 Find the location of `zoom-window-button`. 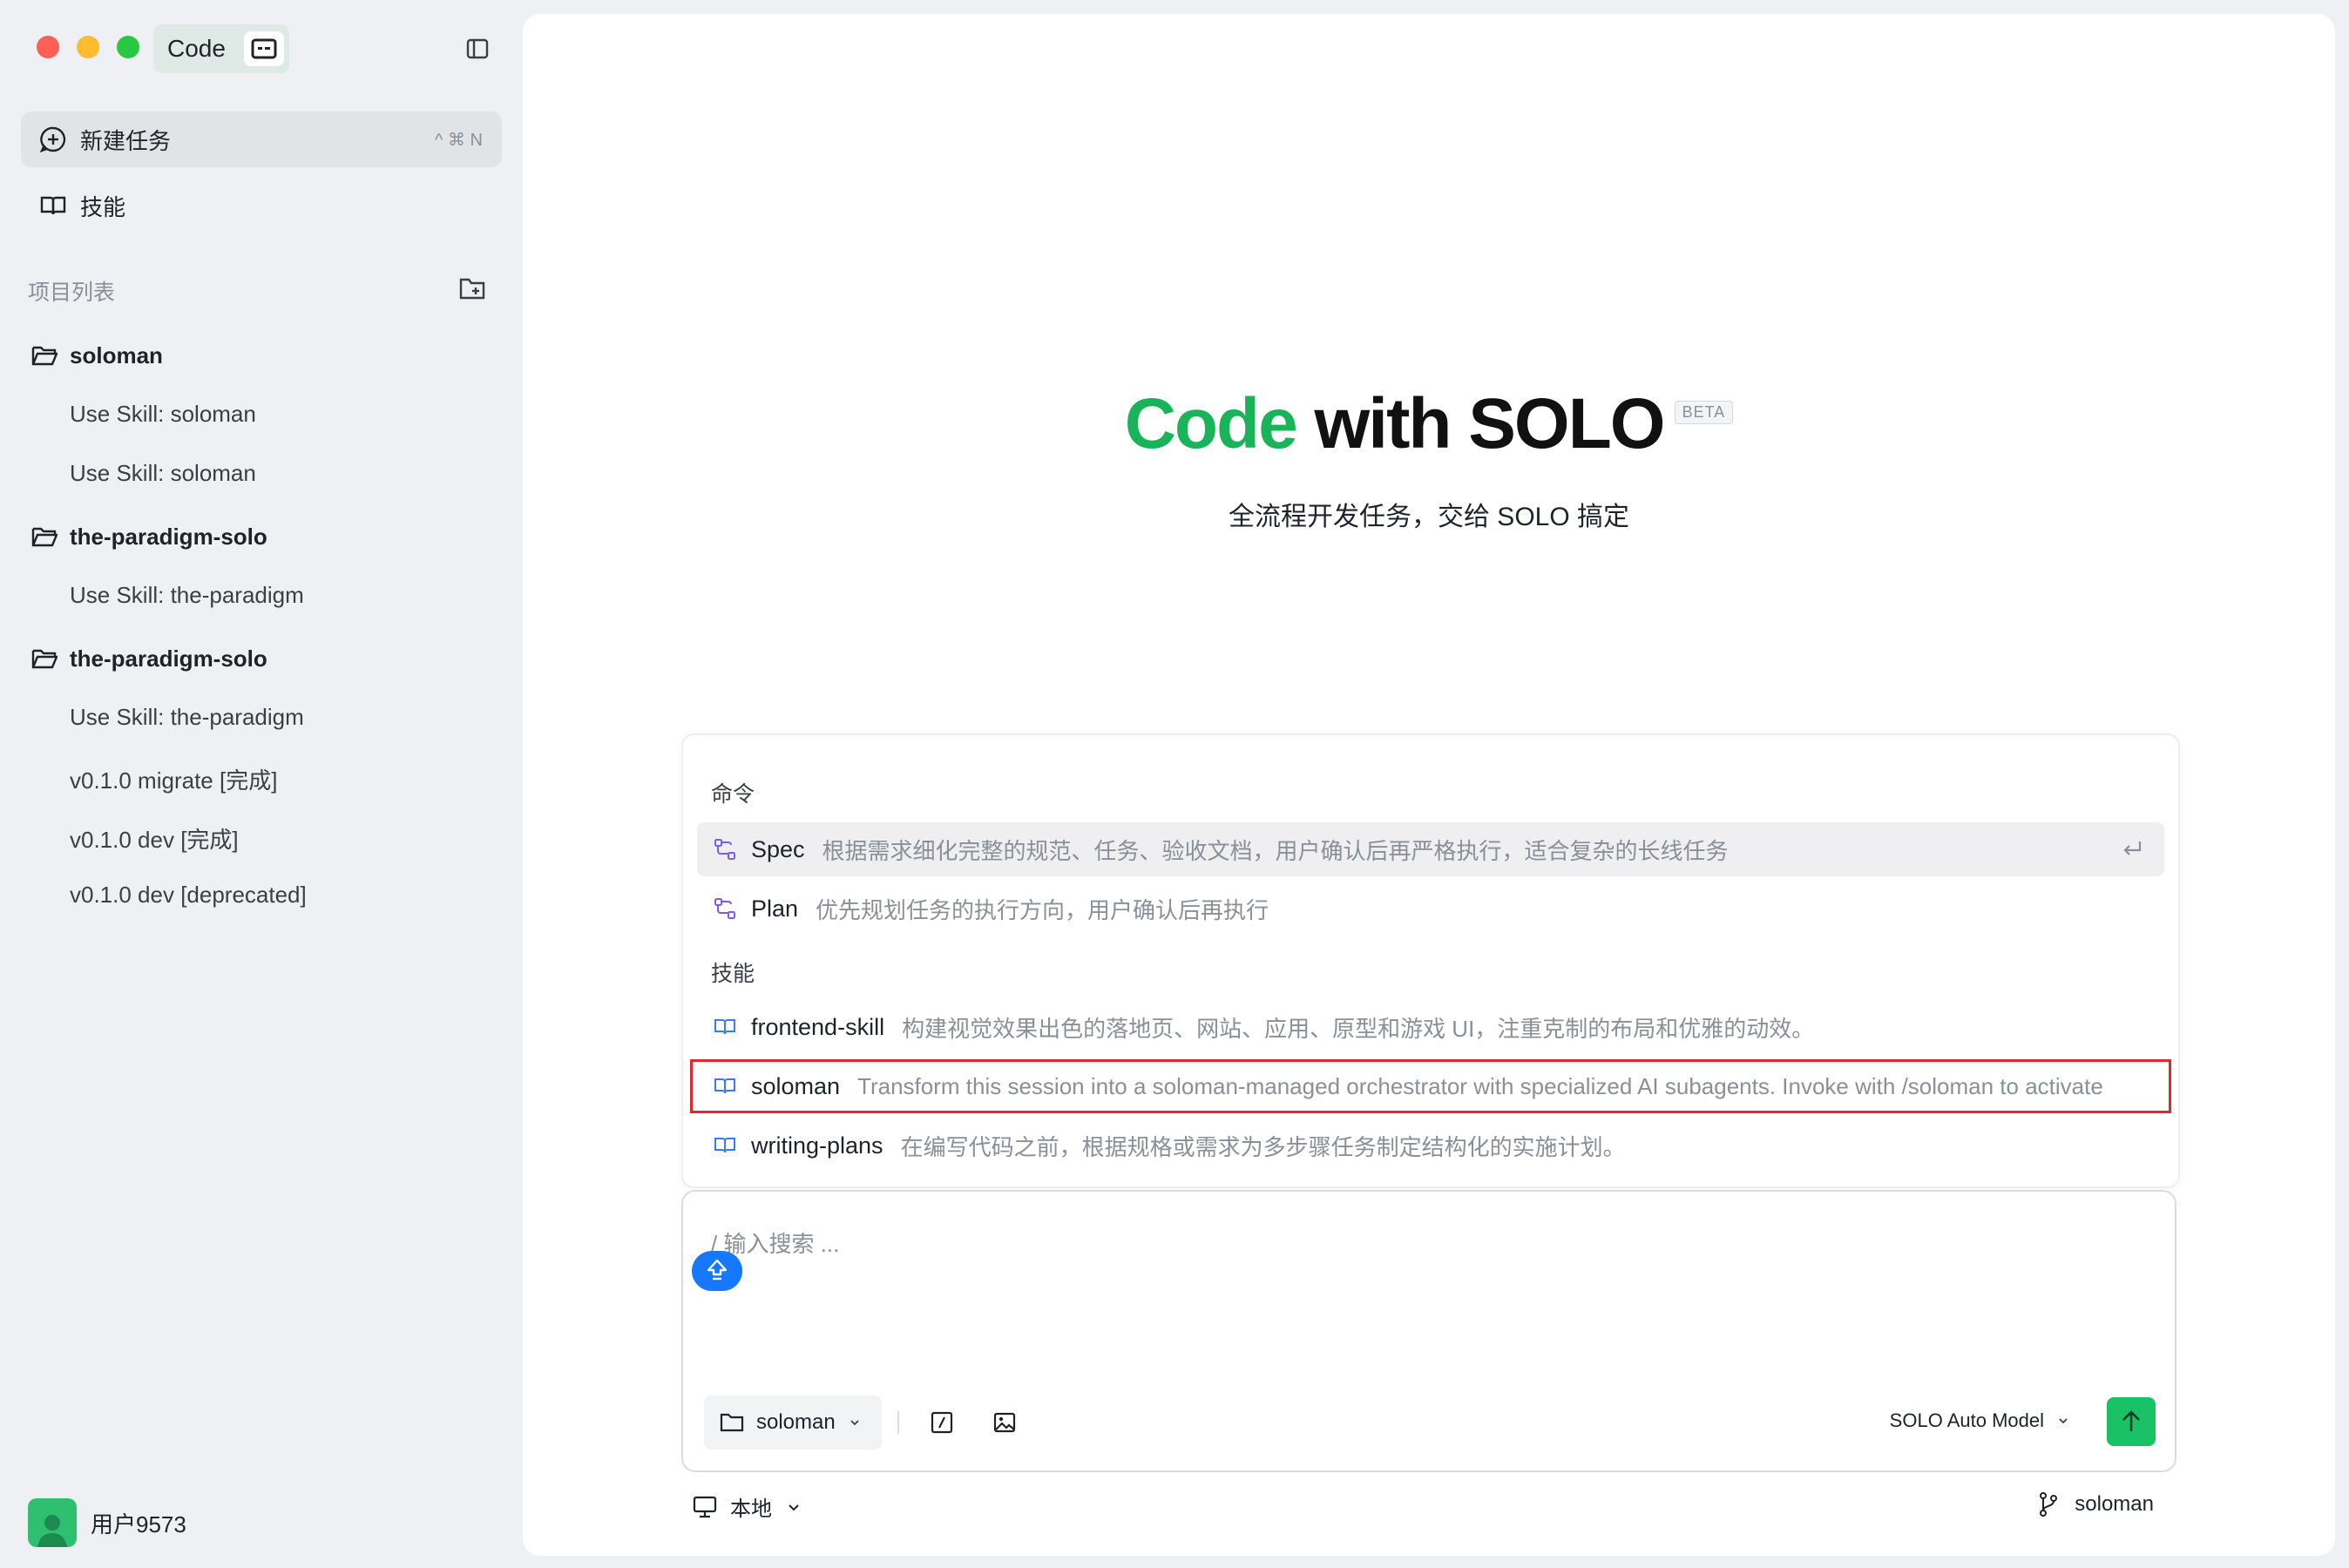

zoom-window-button is located at coordinates (128, 47).